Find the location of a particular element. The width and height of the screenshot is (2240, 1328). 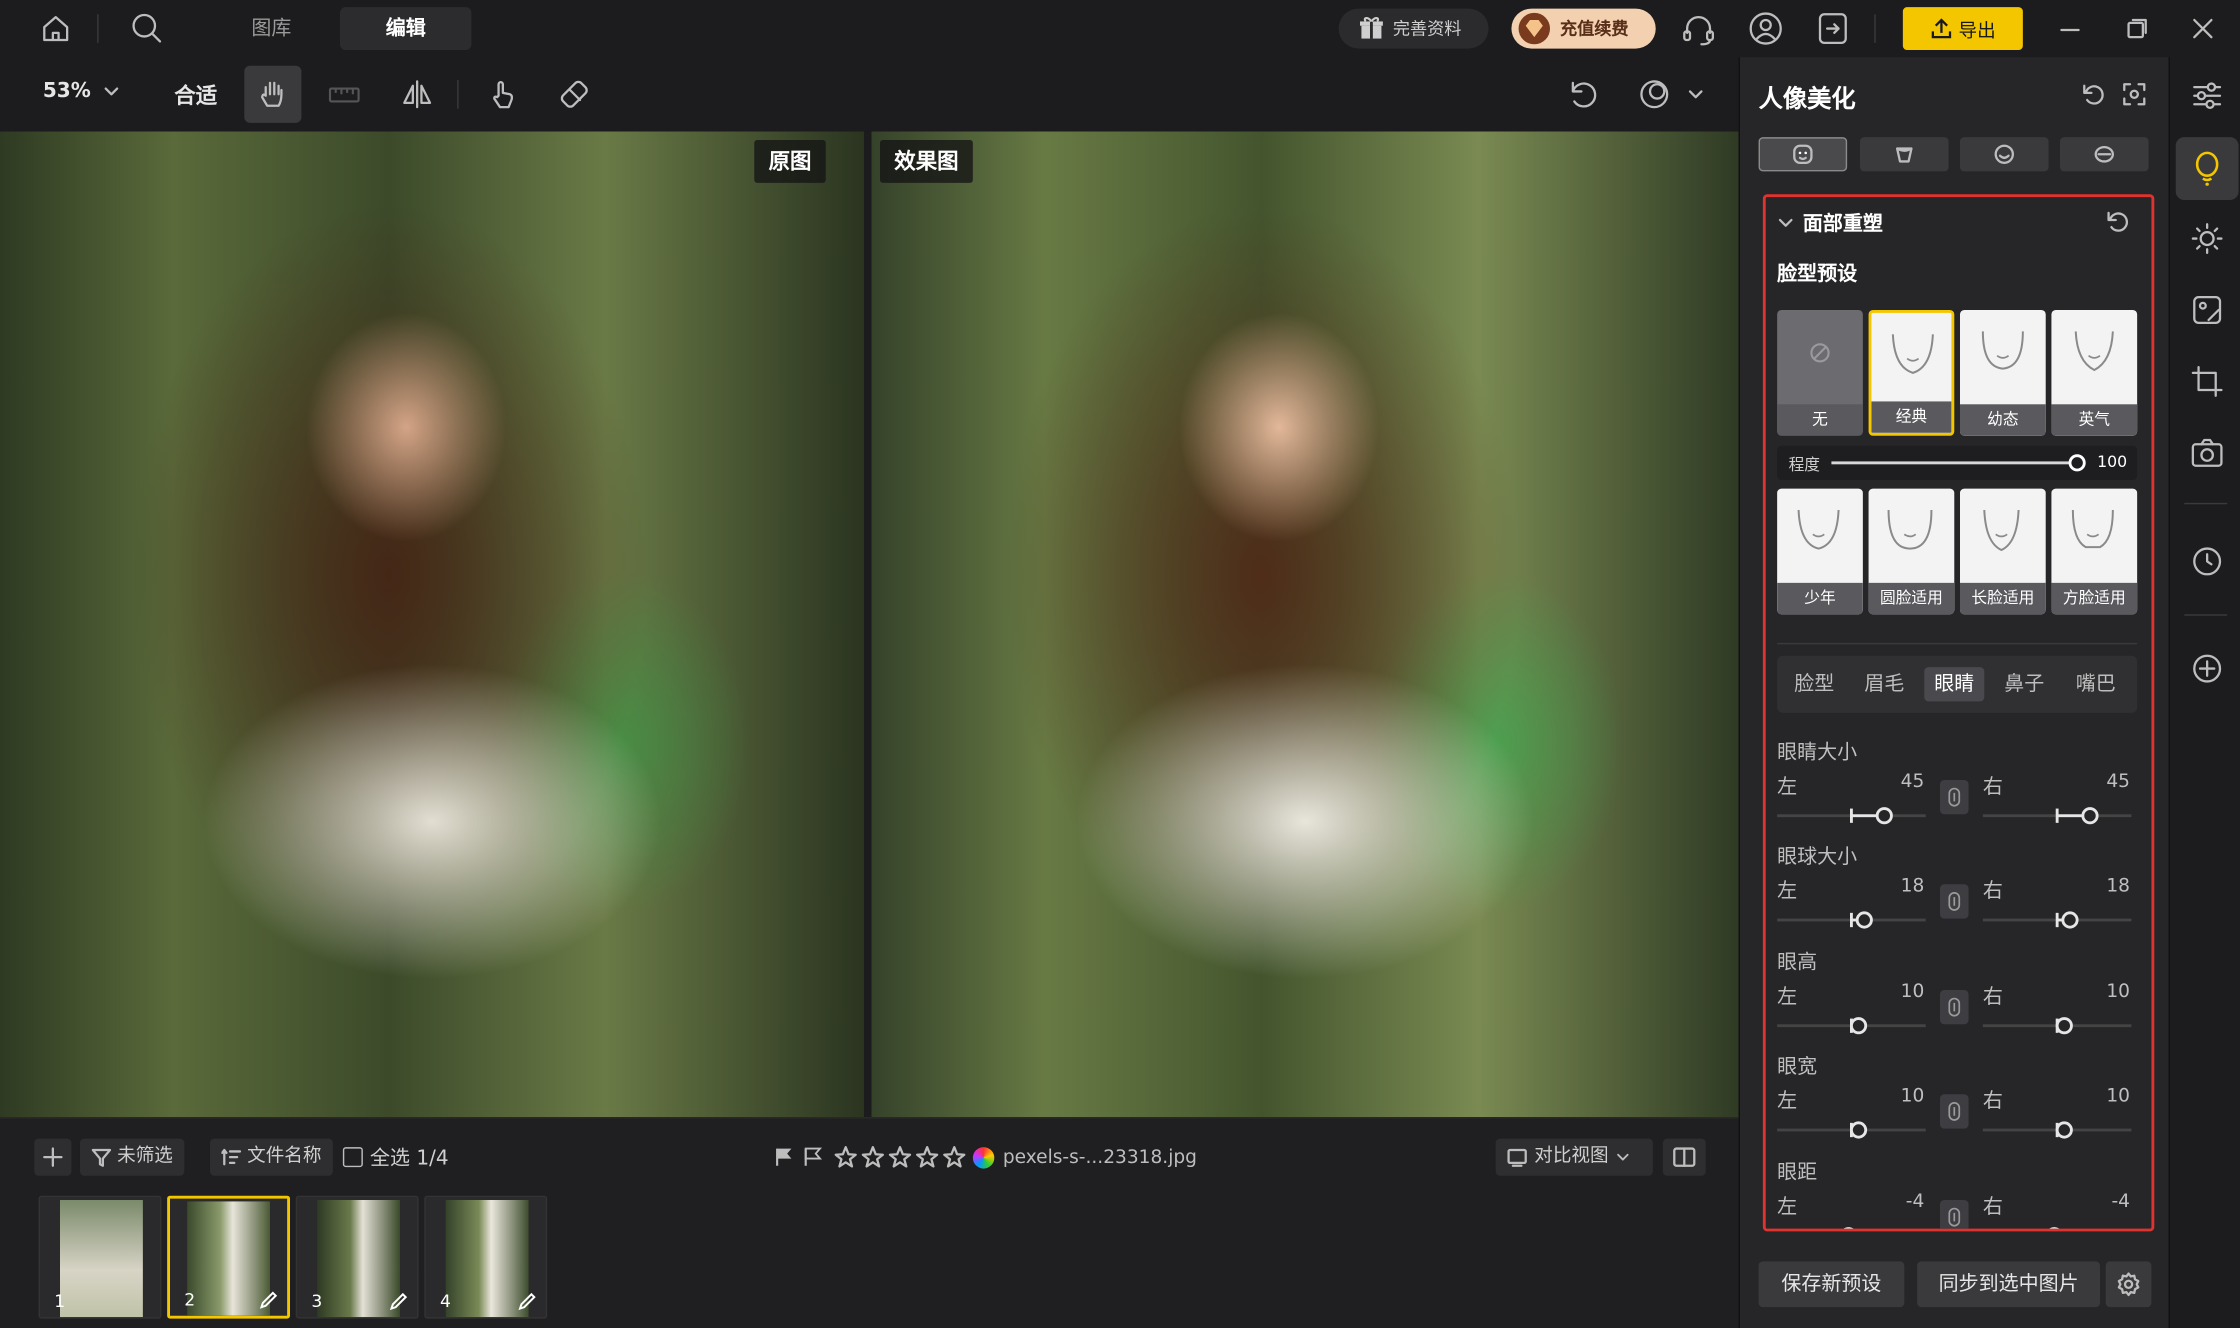

image-edit-icon is located at coordinates (2207, 310).